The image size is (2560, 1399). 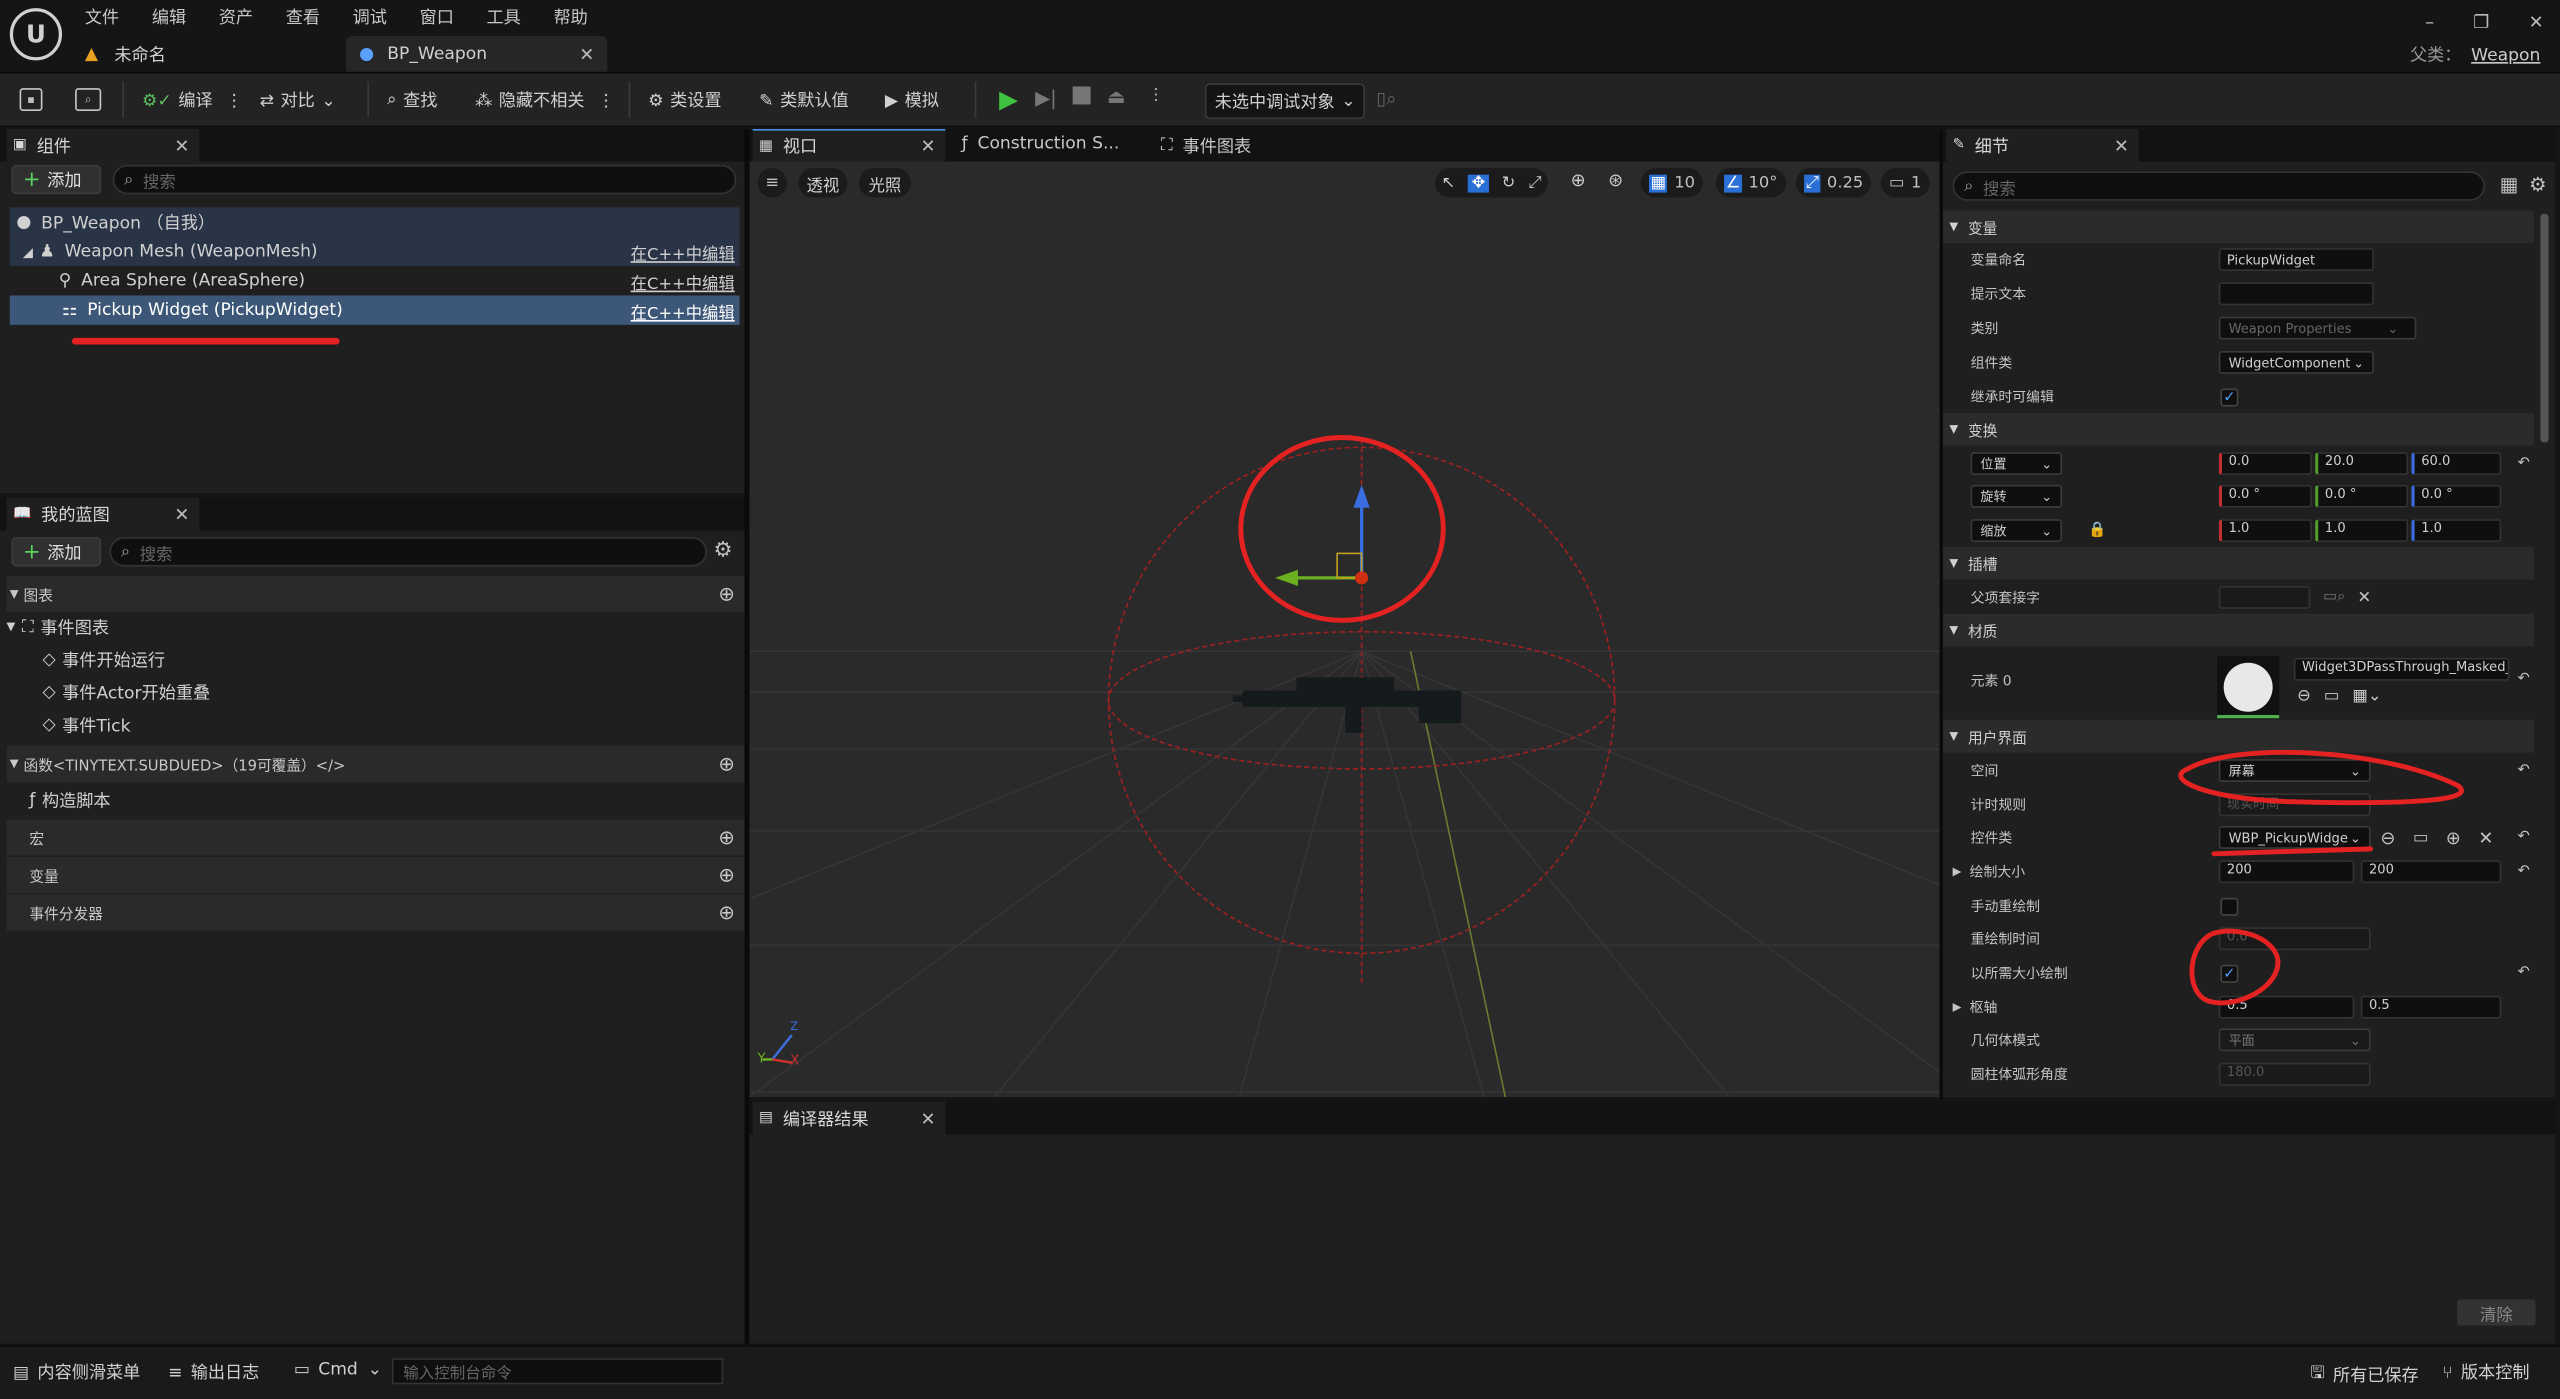 I want to click on lock-icon: 🔒, so click(x=2097, y=531).